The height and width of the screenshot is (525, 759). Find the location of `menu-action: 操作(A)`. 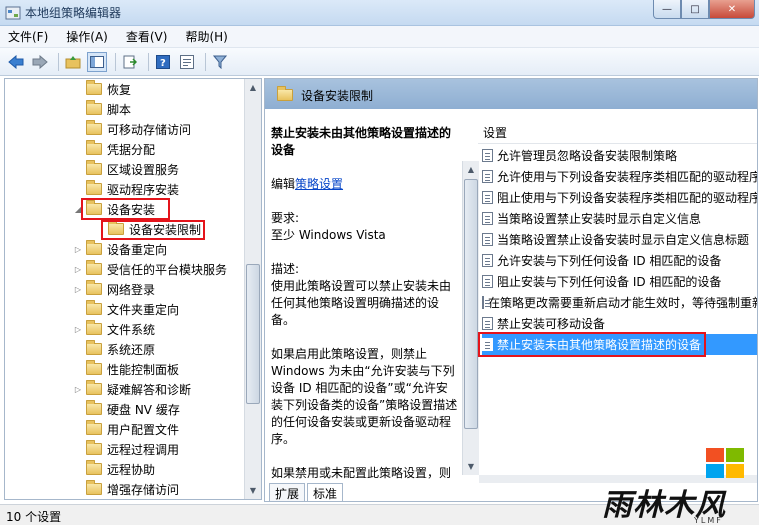

menu-action: 操作(A) is located at coordinates (87, 36).